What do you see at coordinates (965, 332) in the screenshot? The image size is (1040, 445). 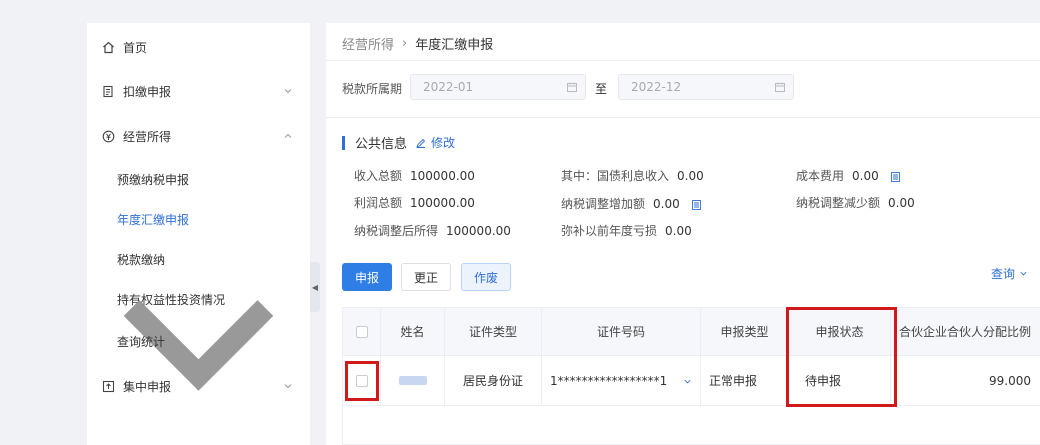 I see `header-partner-ratio: 合伙企业合伙人分配比例` at bounding box center [965, 332].